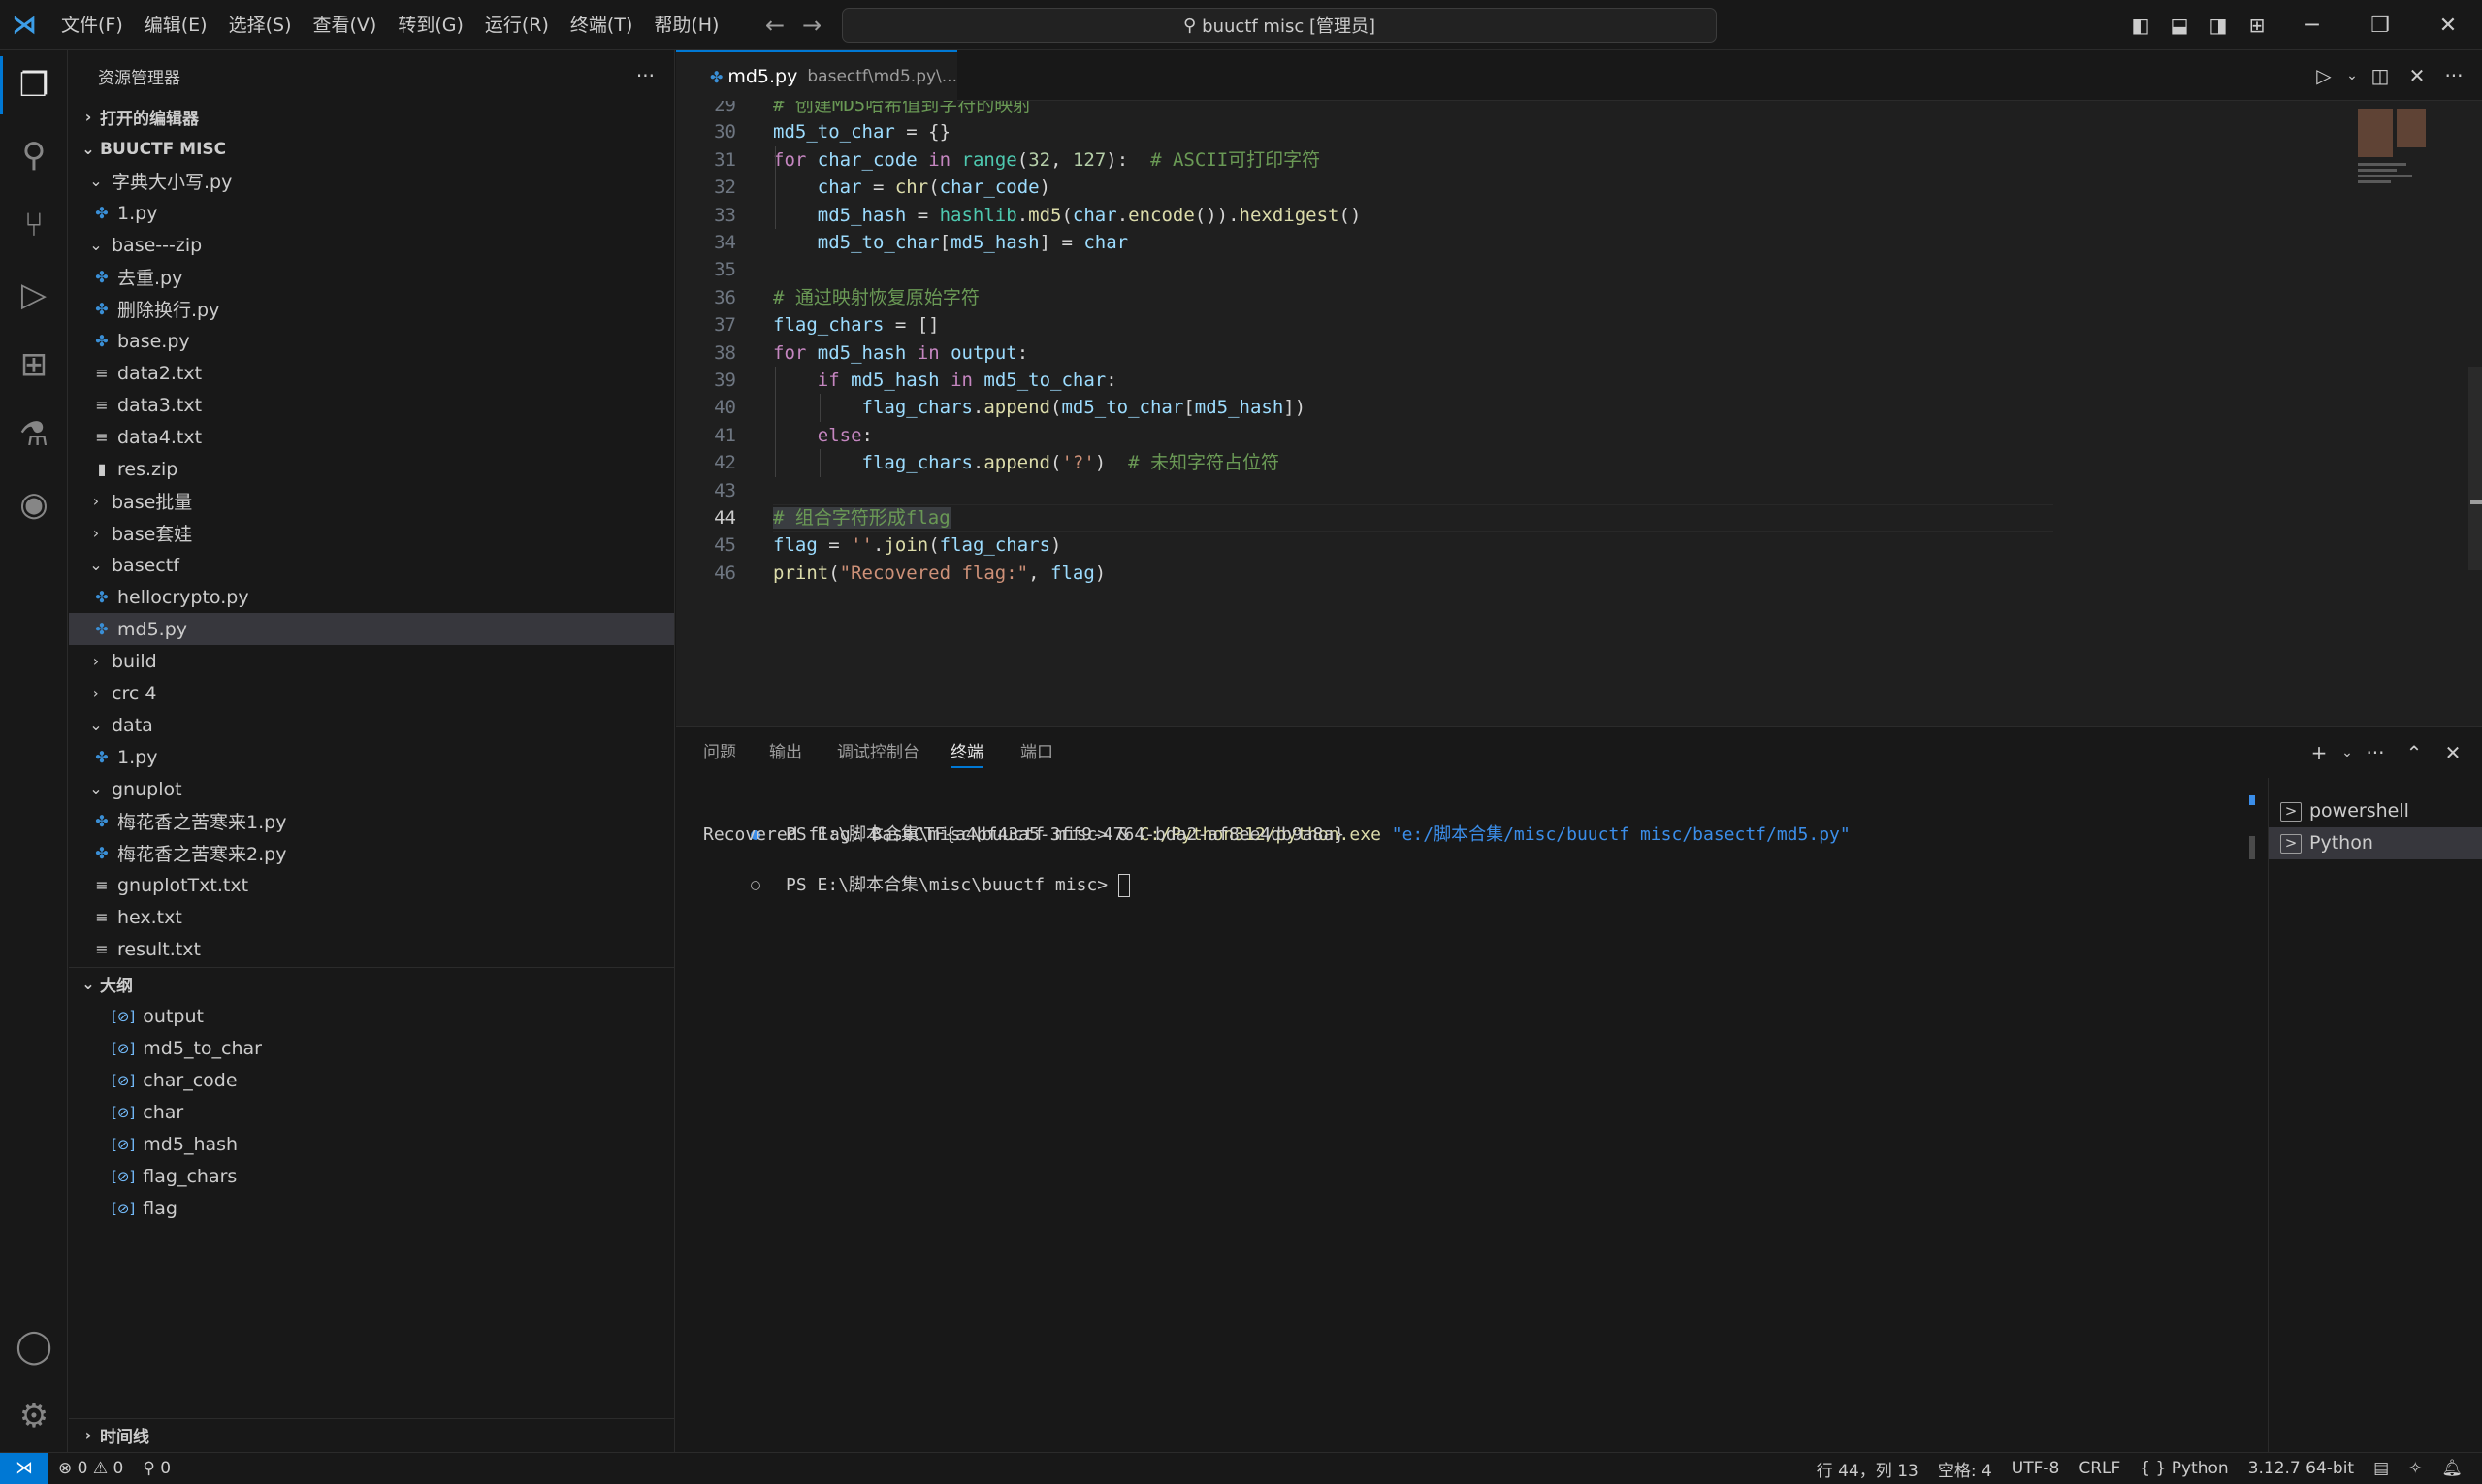 The height and width of the screenshot is (1484, 2482). Describe the element at coordinates (371, 983) in the screenshot. I see `outline-section: ⌄ 大纲` at that location.